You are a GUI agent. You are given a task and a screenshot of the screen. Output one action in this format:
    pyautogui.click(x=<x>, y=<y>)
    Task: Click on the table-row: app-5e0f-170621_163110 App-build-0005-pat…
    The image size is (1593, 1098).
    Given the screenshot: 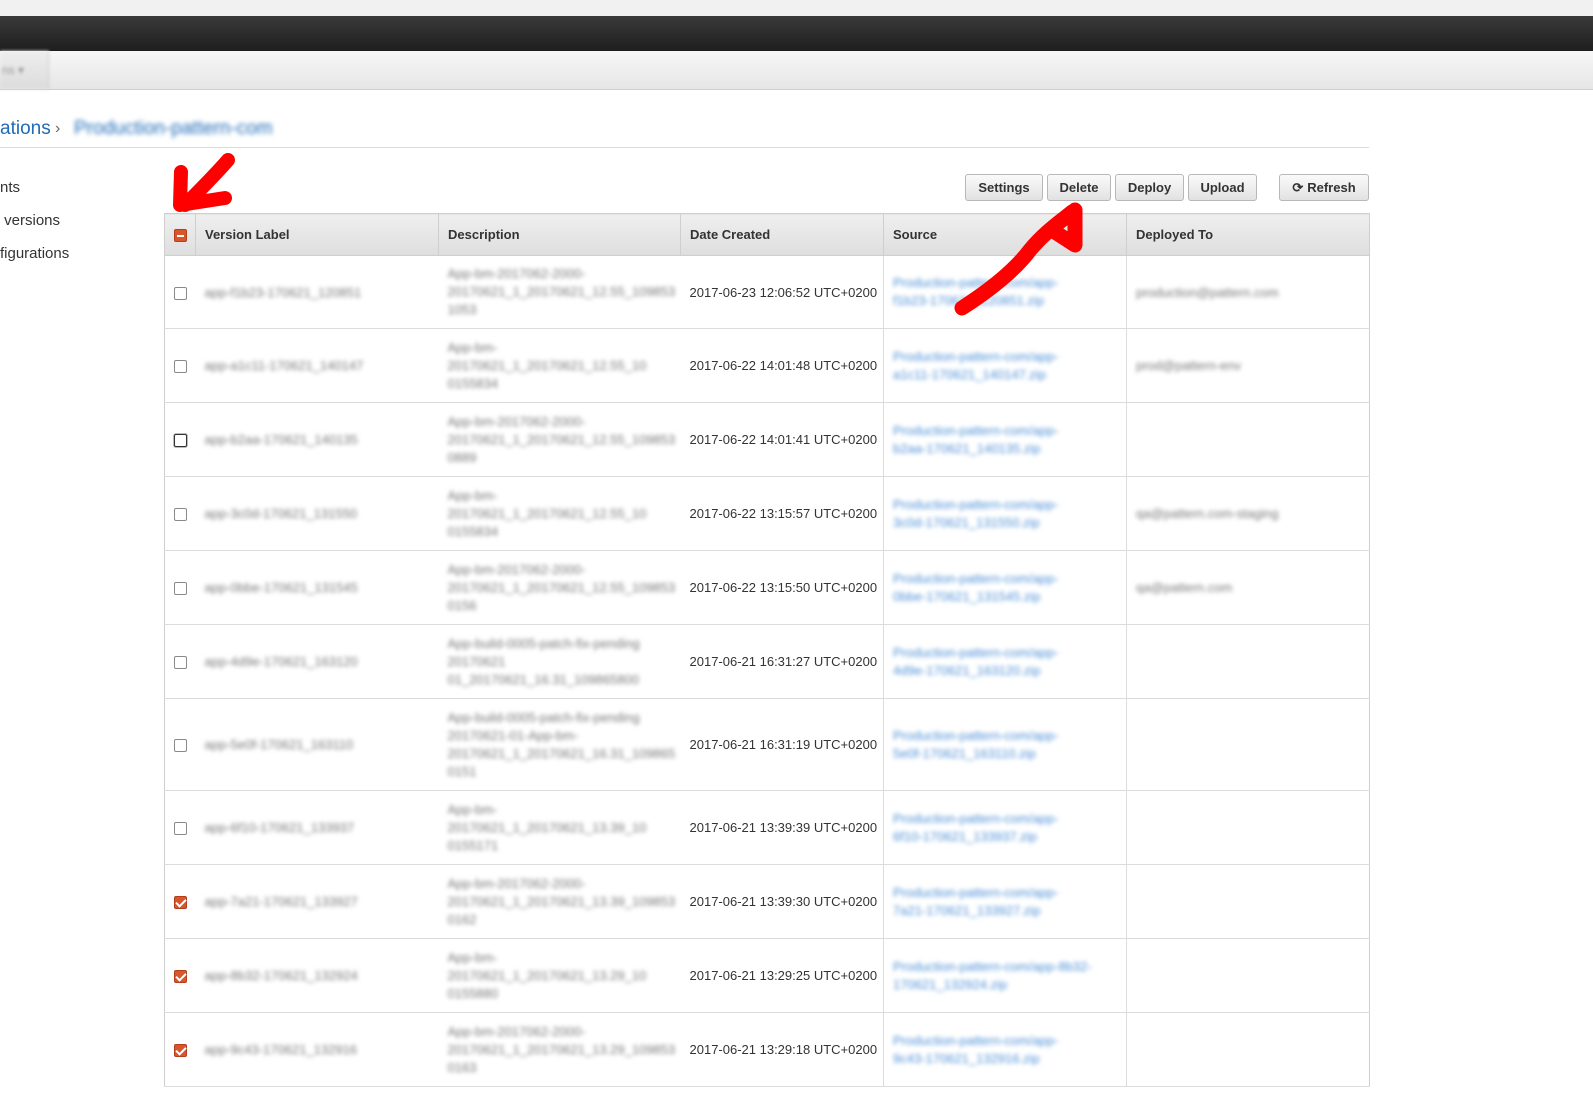 What is the action you would take?
    pyautogui.click(x=767, y=744)
    